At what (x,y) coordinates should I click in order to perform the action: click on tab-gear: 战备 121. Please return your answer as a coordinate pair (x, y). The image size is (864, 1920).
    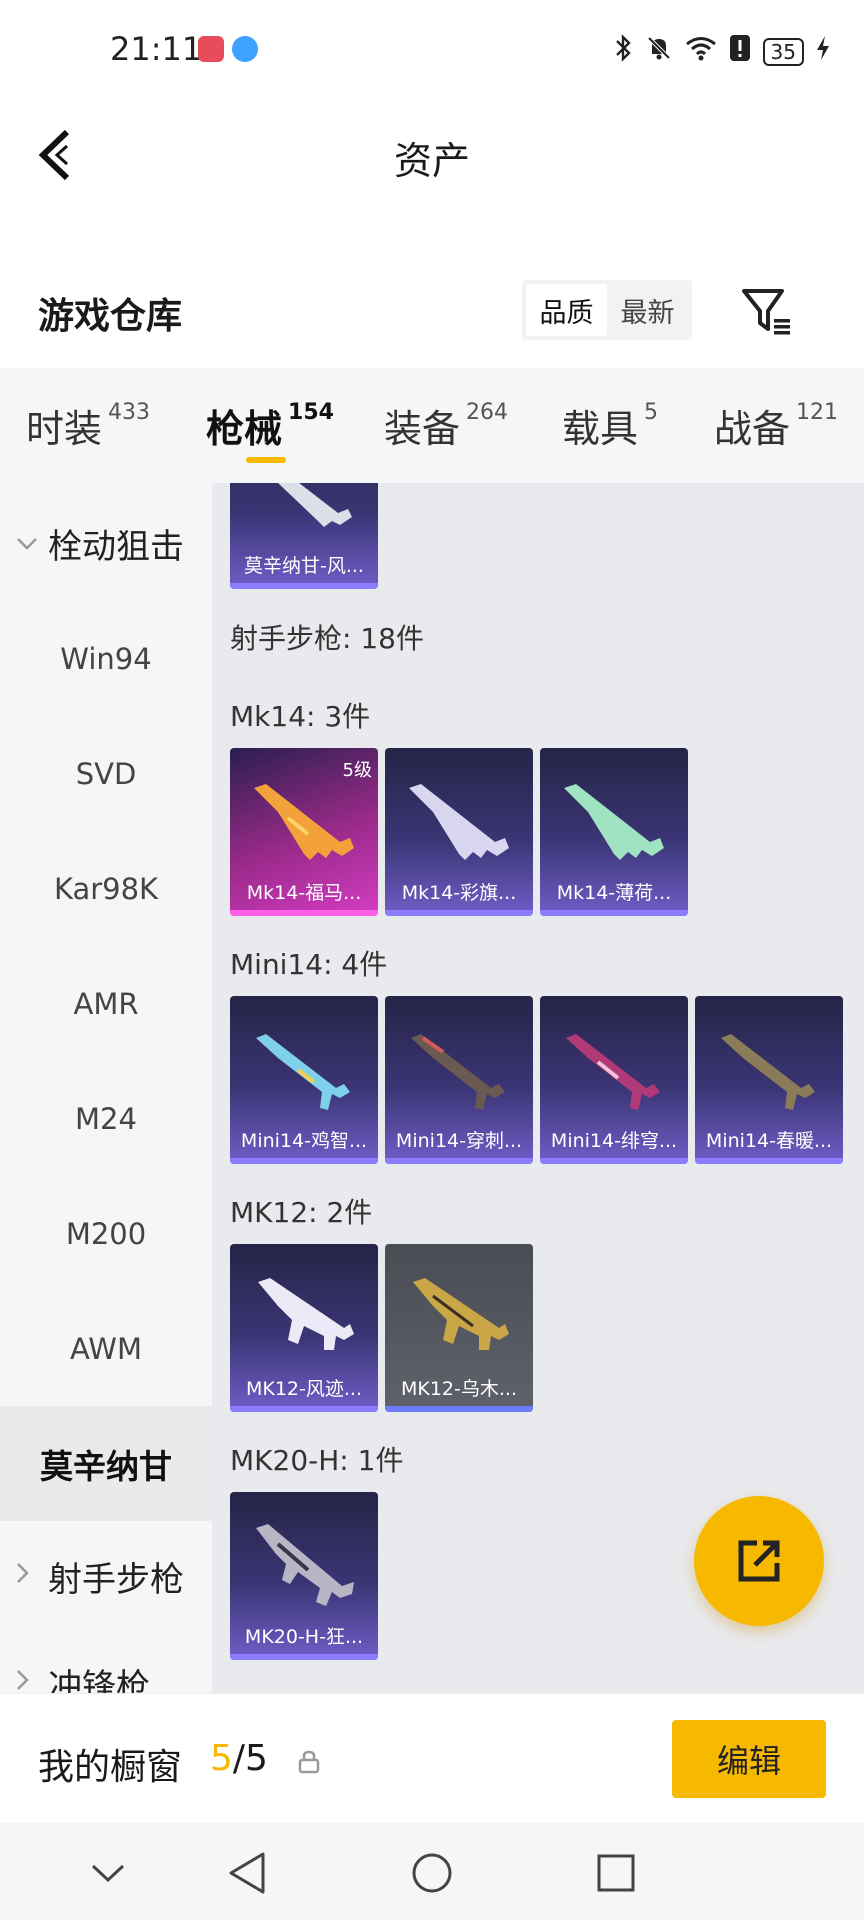
    Looking at the image, I should click on (776, 425).